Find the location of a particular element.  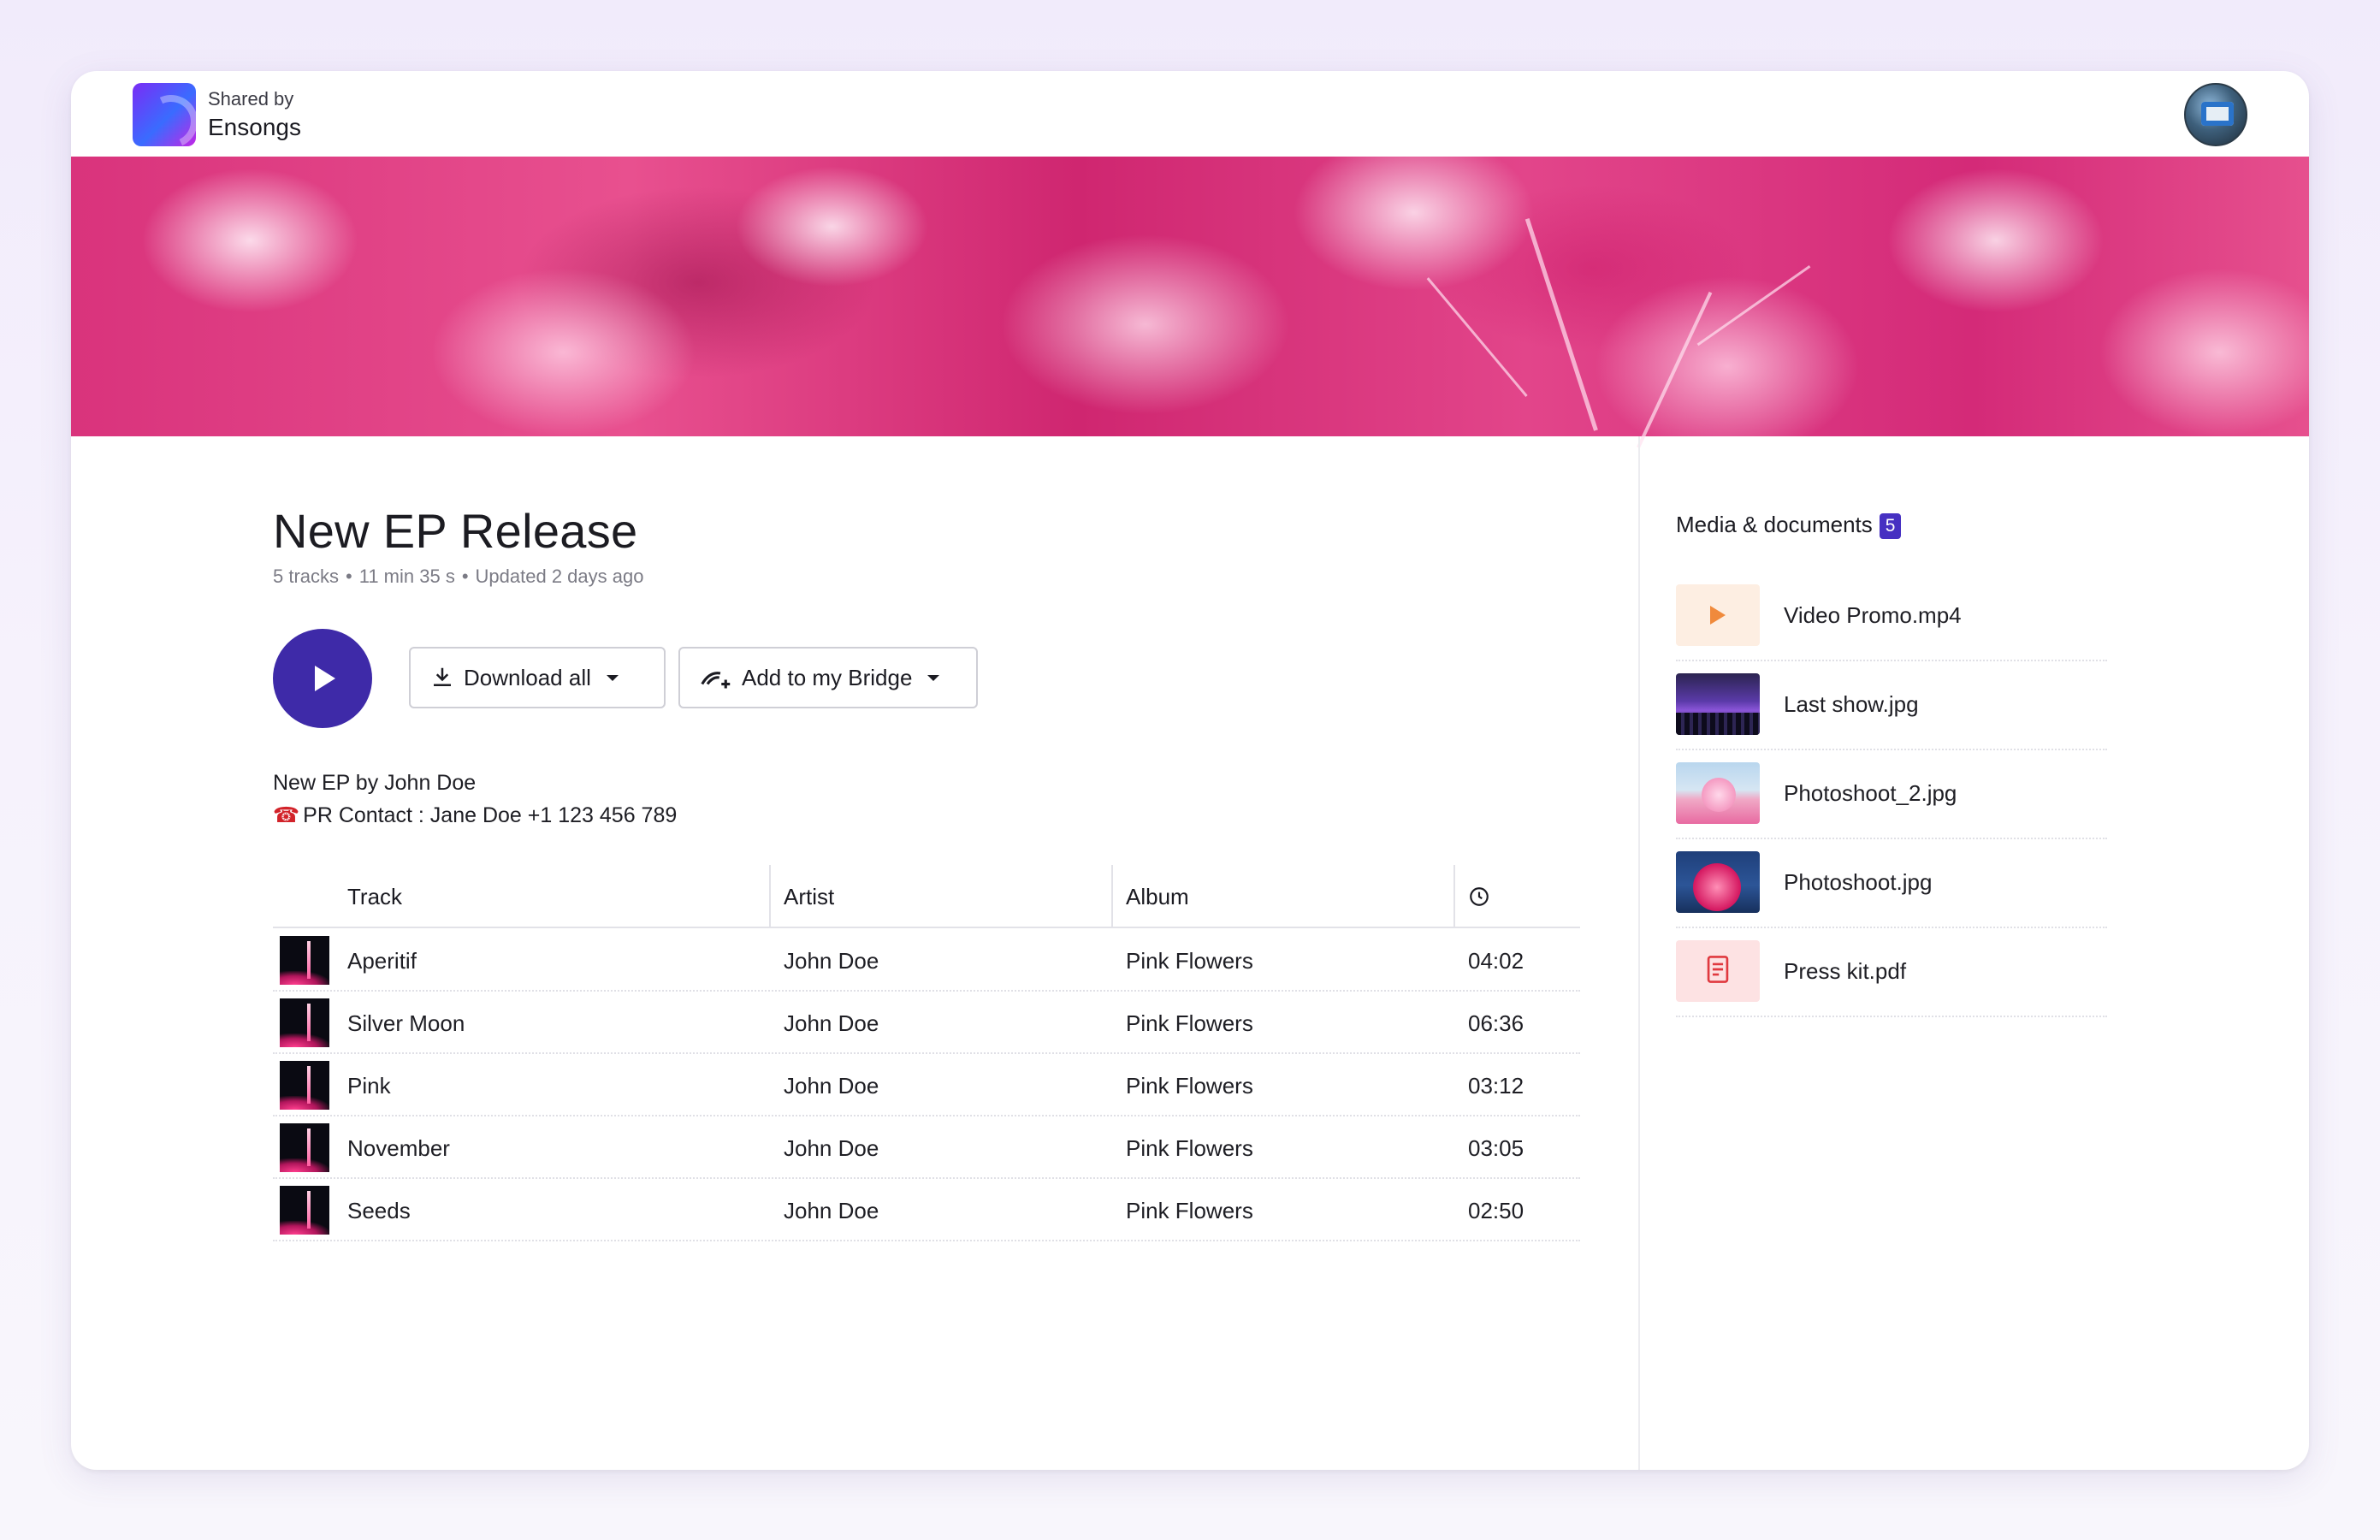

play-all-button is located at coordinates (322, 678).